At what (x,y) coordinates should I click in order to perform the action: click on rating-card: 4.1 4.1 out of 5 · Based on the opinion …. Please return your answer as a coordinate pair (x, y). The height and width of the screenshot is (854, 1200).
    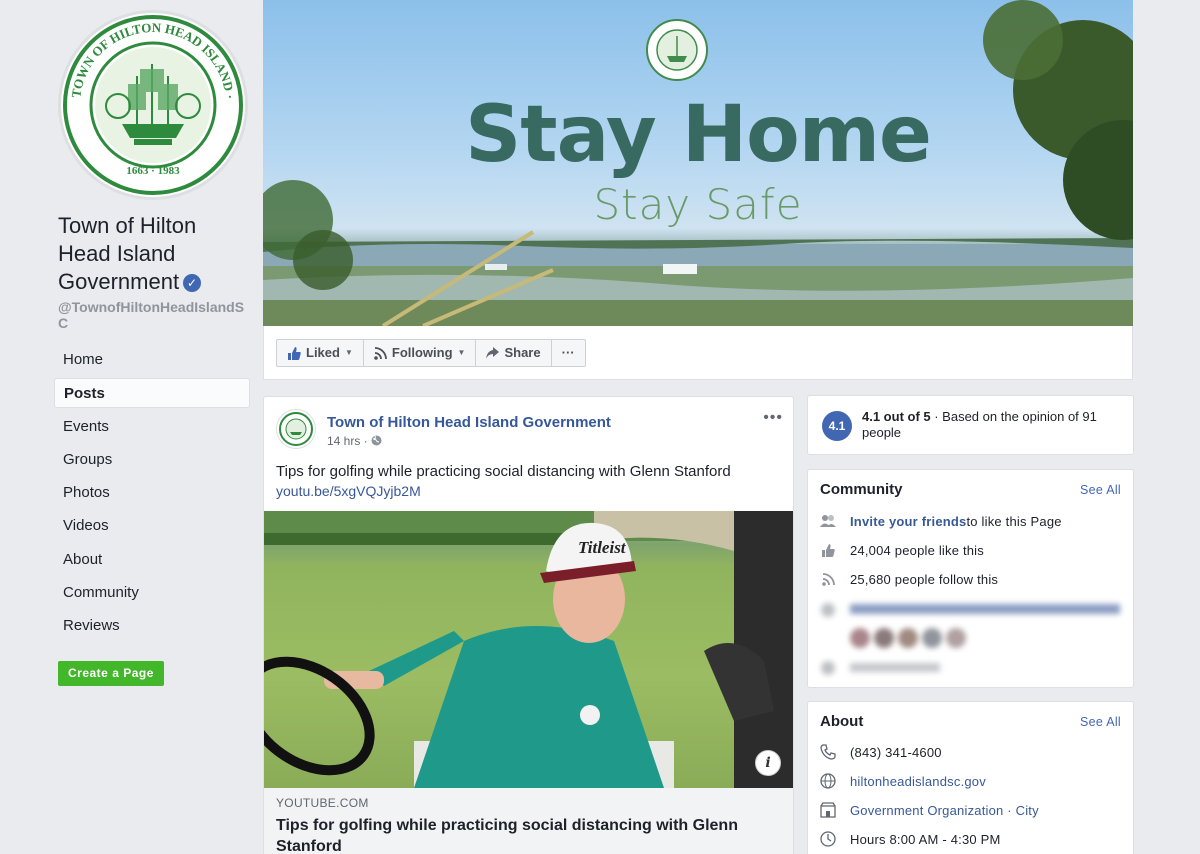
    Looking at the image, I should click on (970, 425).